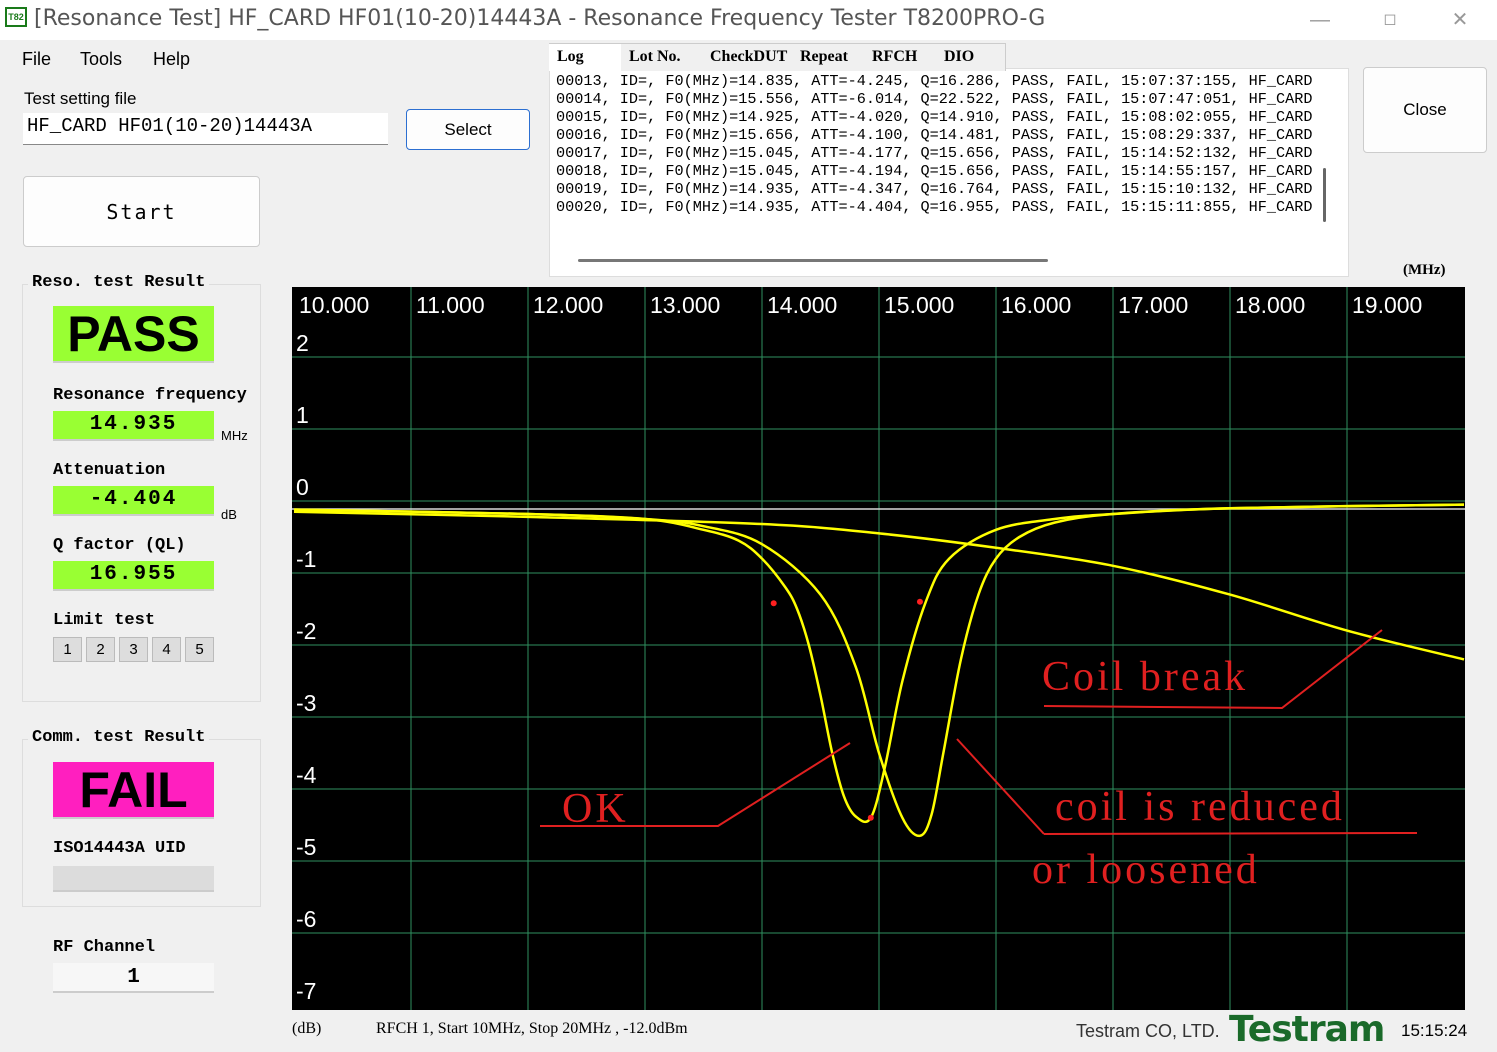 Image resolution: width=1497 pixels, height=1052 pixels. I want to click on company-logo: Testram, so click(1307, 1029).